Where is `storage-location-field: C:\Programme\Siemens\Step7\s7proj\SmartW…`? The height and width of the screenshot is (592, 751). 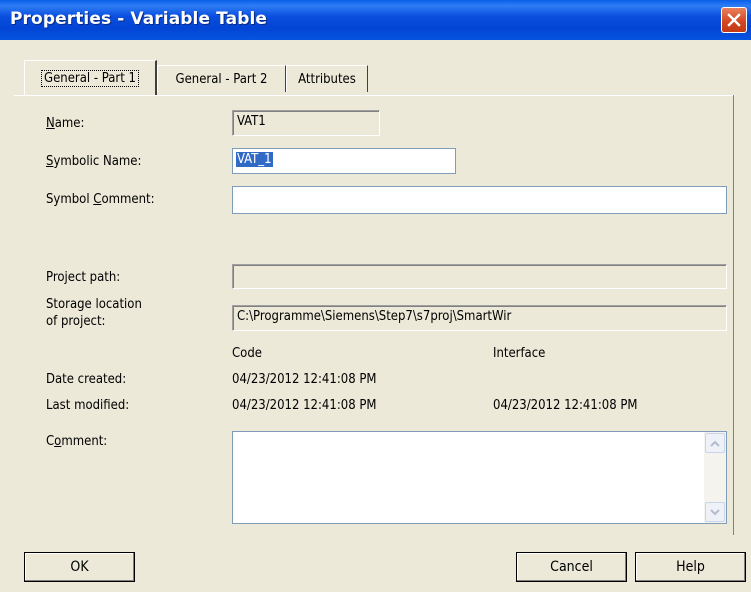 storage-location-field: C:\Programme\Siemens\Step7\s7proj\SmartW… is located at coordinates (479, 318).